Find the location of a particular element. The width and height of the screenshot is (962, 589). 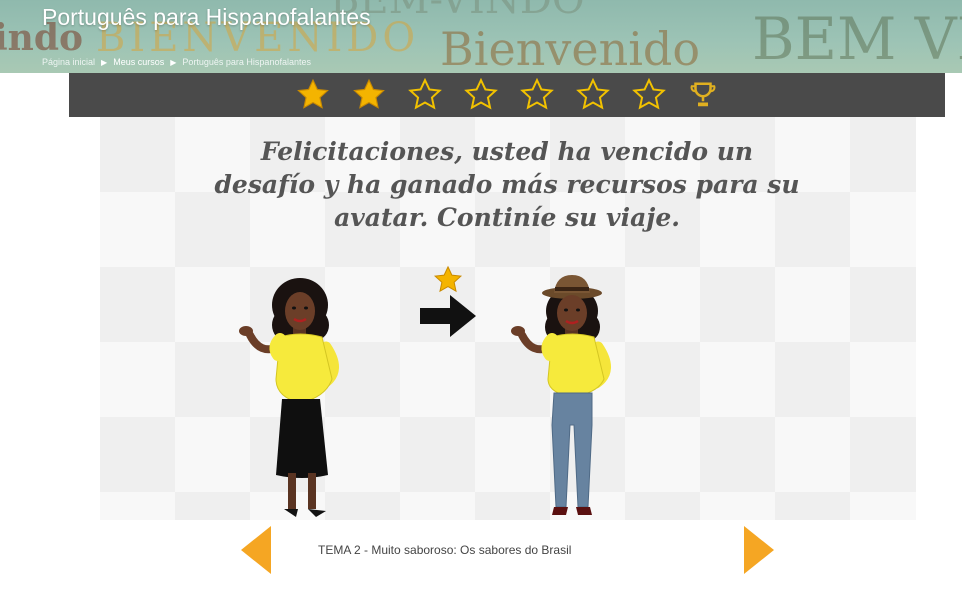

previous-button is located at coordinates (256, 550).